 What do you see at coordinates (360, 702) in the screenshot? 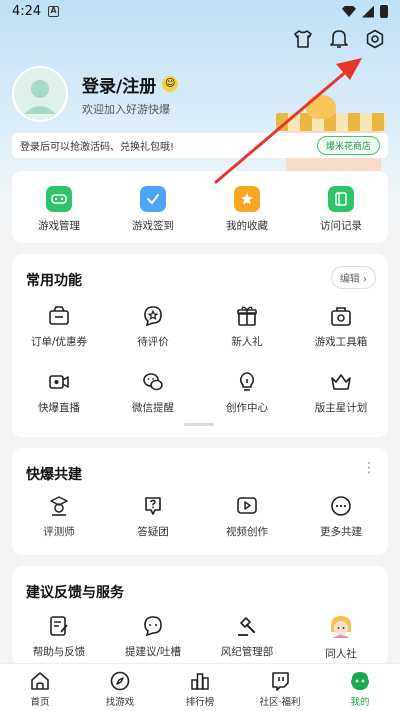
I see `tab-label: 我的` at bounding box center [360, 702].